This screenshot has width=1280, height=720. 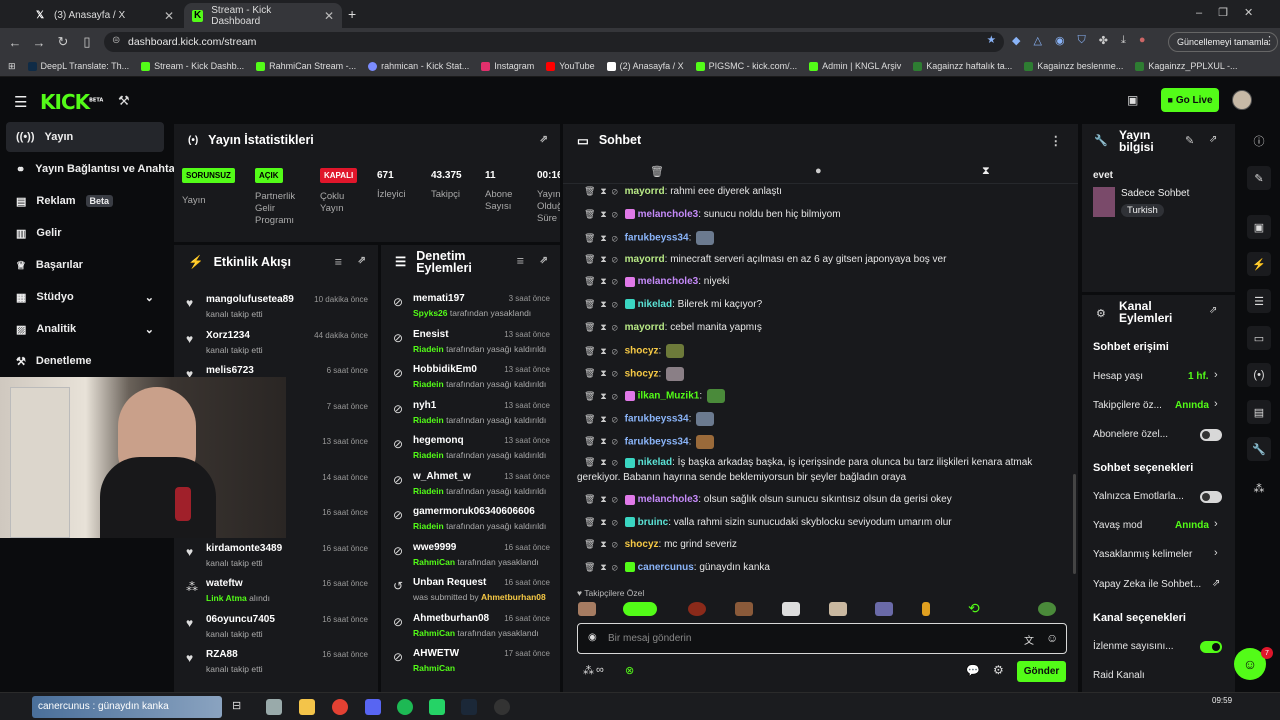 What do you see at coordinates (85, 329) in the screenshot?
I see `sidebar-item-analytics: ▨ Analitik ⌄` at bounding box center [85, 329].